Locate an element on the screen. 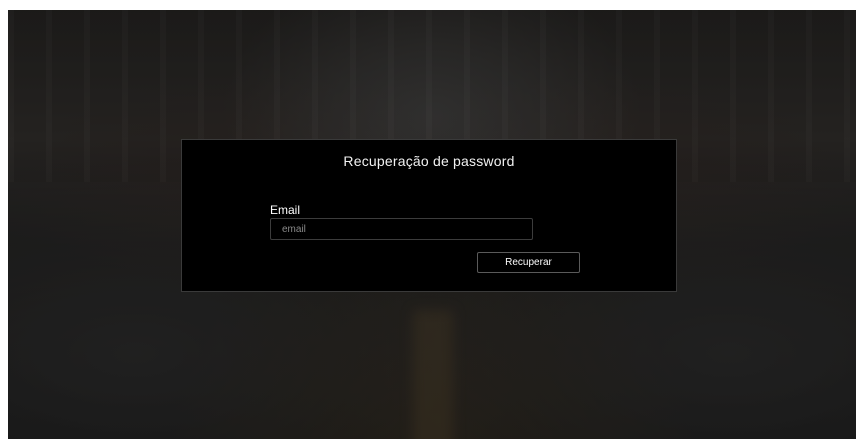 Image resolution: width=856 pixels, height=439 pixels. email-label: Email is located at coordinates (285, 210).